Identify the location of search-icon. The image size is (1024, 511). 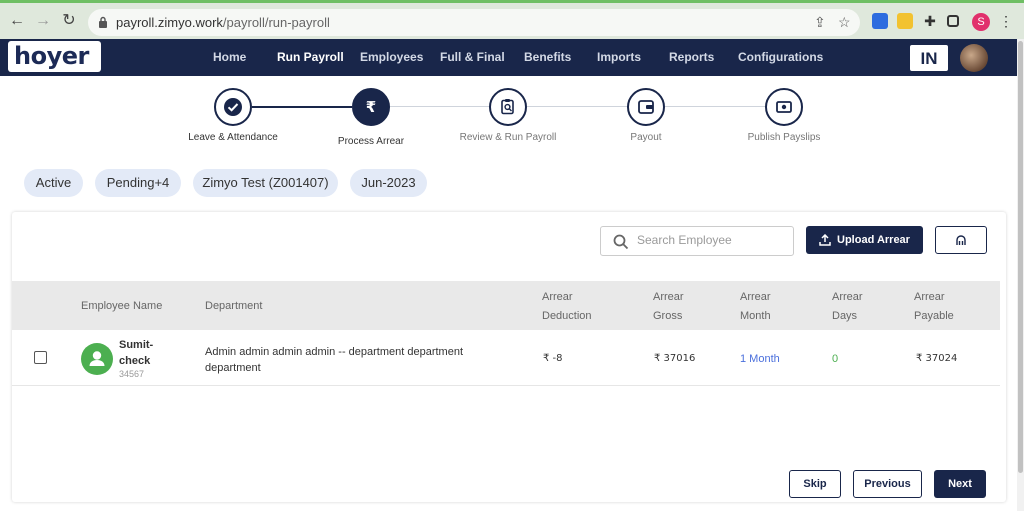
(621, 242).